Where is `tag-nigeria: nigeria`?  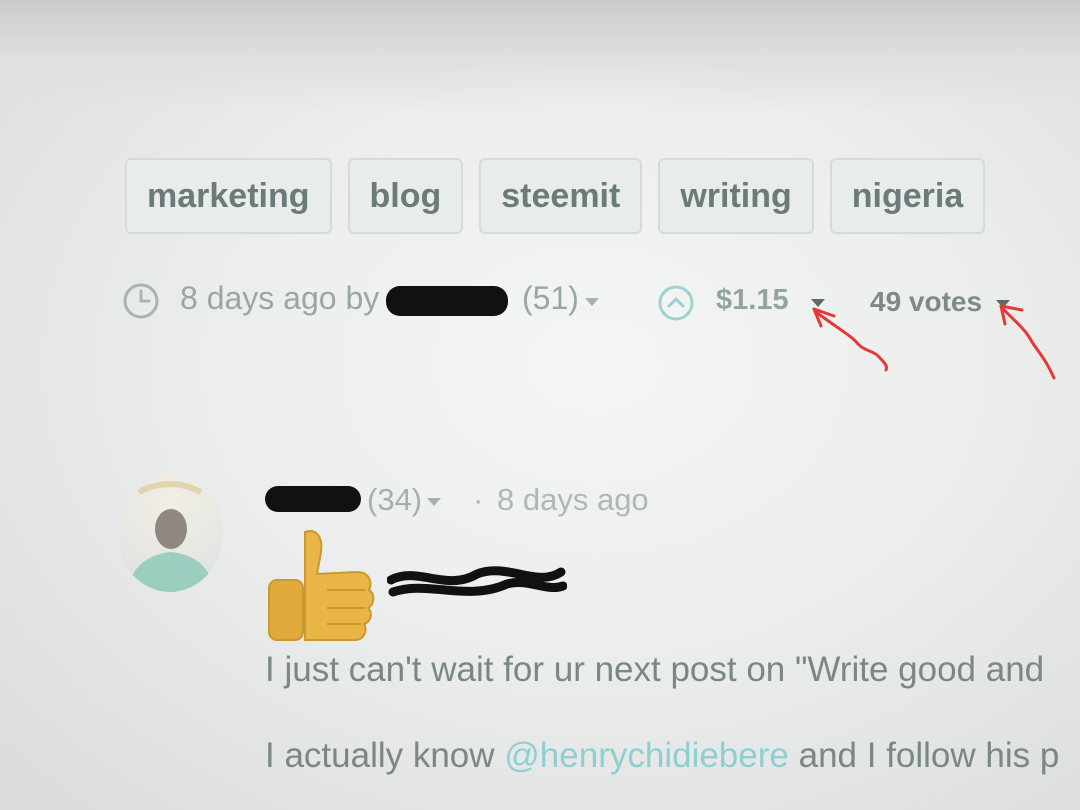 tag-nigeria: nigeria is located at coordinates (907, 196).